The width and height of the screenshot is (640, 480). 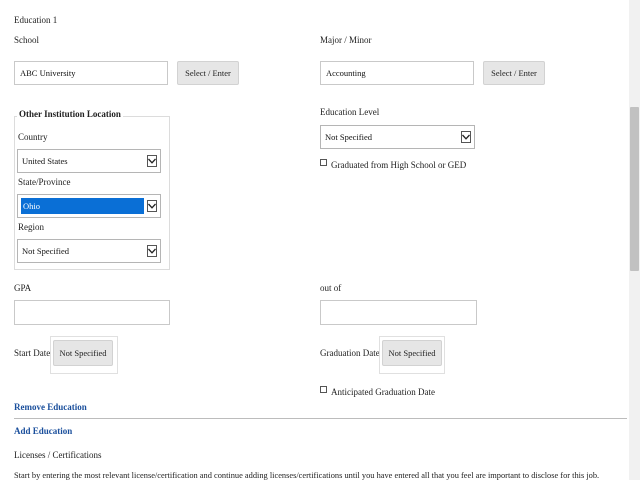 What do you see at coordinates (514, 73) in the screenshot?
I see `major-select-button: Select / Enter` at bounding box center [514, 73].